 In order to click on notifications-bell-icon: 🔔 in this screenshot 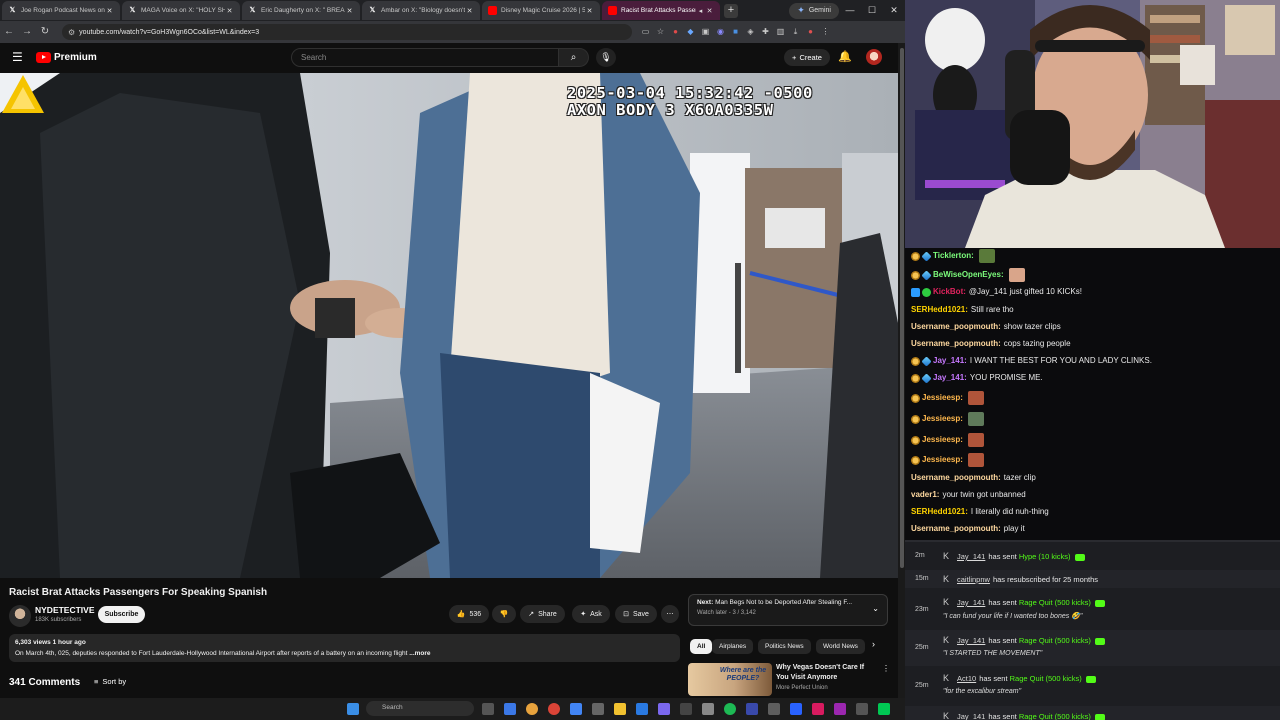, I will do `click(845, 56)`.